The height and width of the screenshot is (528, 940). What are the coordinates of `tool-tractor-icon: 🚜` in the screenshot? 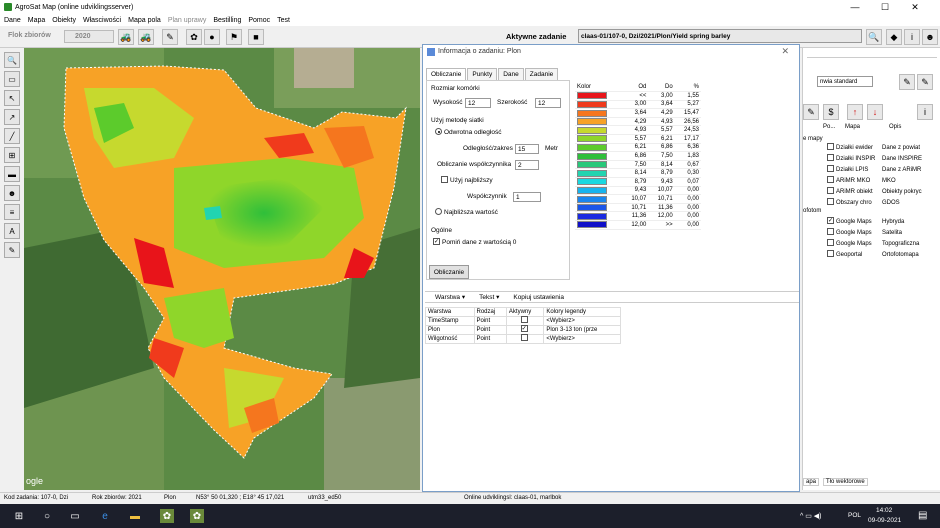 It's located at (126, 37).